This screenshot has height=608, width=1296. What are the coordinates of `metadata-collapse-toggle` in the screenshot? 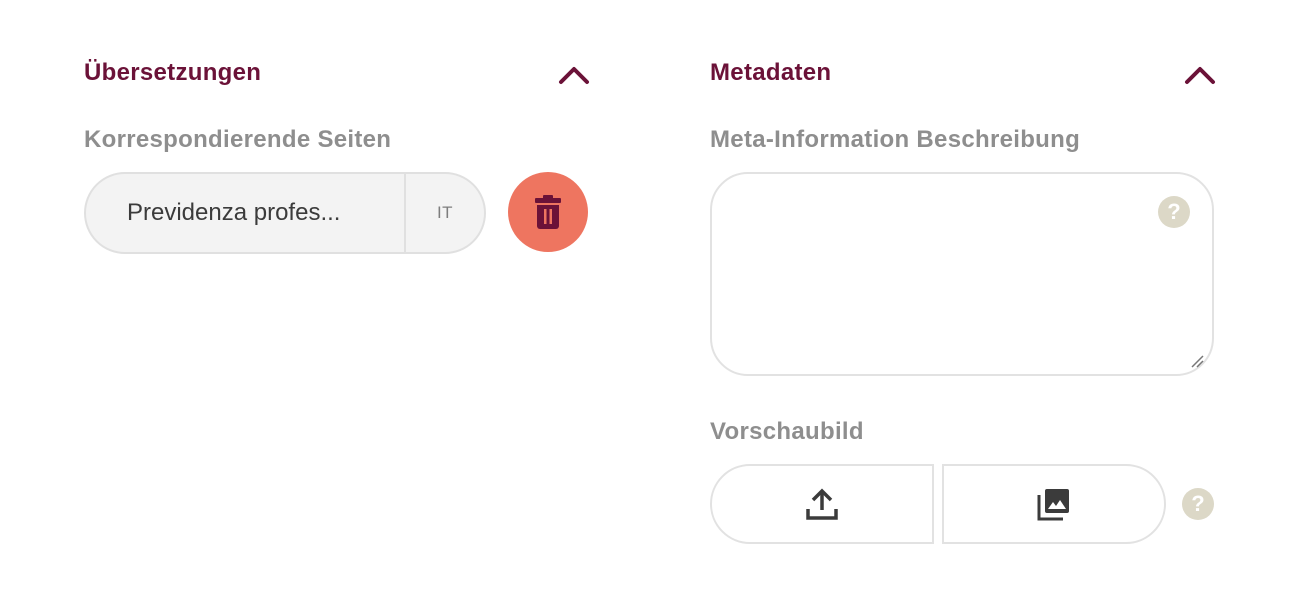 It's located at (1200, 75).